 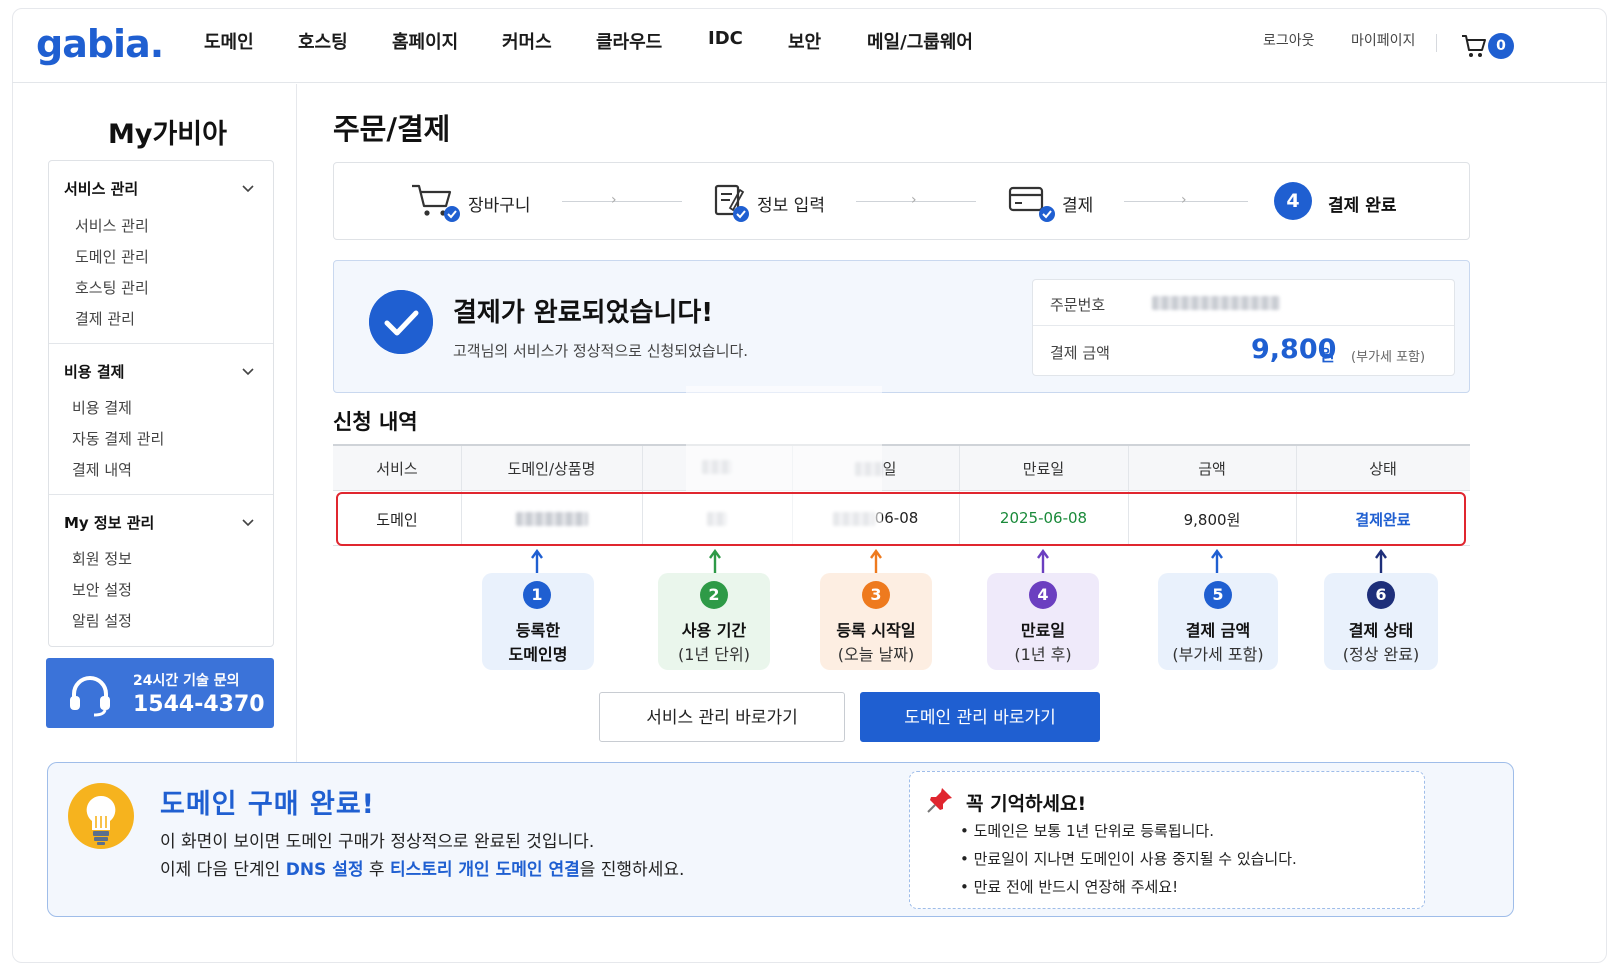 What do you see at coordinates (1069, 887) in the screenshot?
I see `memo-item: • 만료 전에 반드시 연장해 주세요!` at bounding box center [1069, 887].